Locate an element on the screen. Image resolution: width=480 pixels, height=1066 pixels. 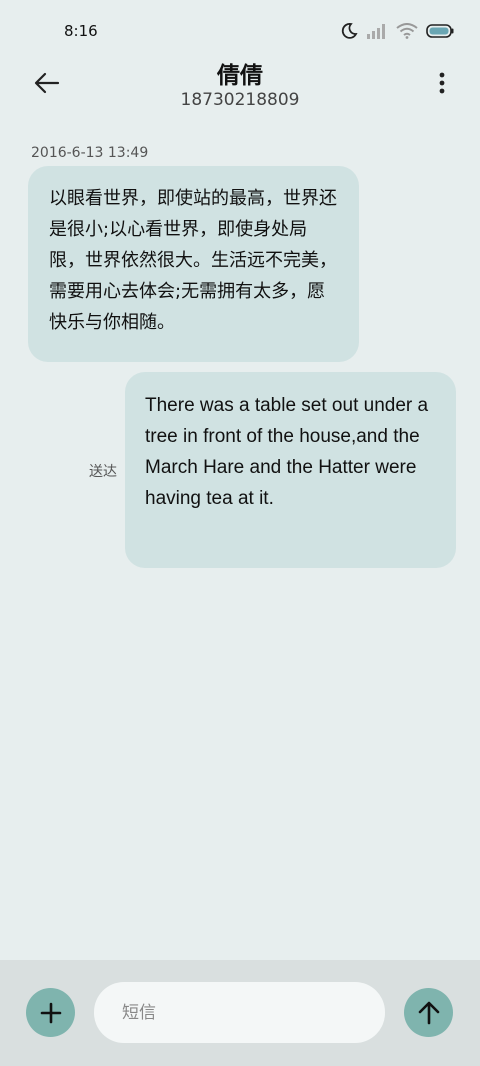
send-button is located at coordinates (428, 1012).